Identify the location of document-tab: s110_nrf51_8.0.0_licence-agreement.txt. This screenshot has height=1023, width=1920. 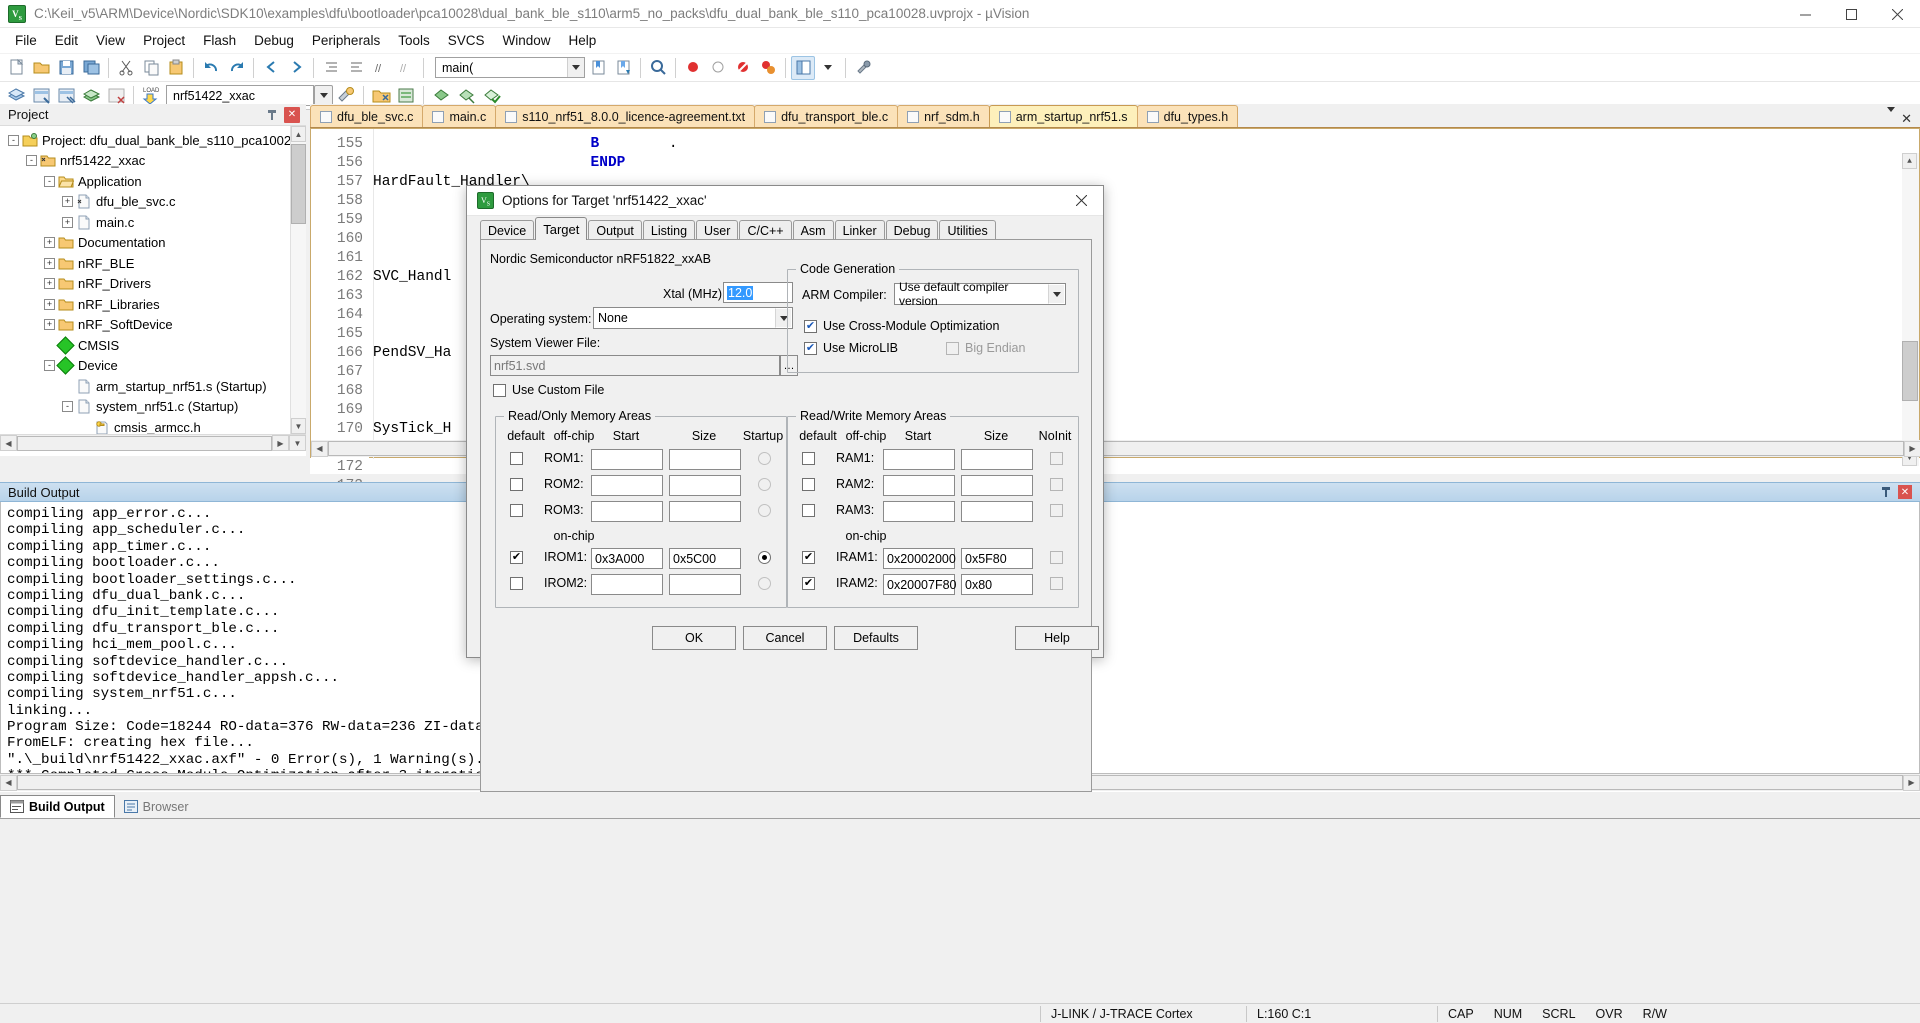
(625, 116).